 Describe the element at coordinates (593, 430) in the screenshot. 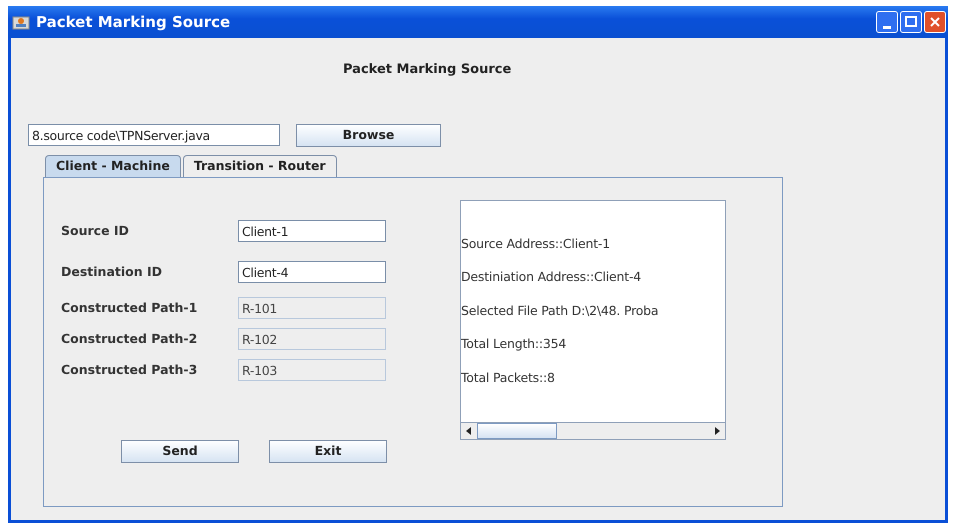

I see `horizontal-scrollbar` at that location.